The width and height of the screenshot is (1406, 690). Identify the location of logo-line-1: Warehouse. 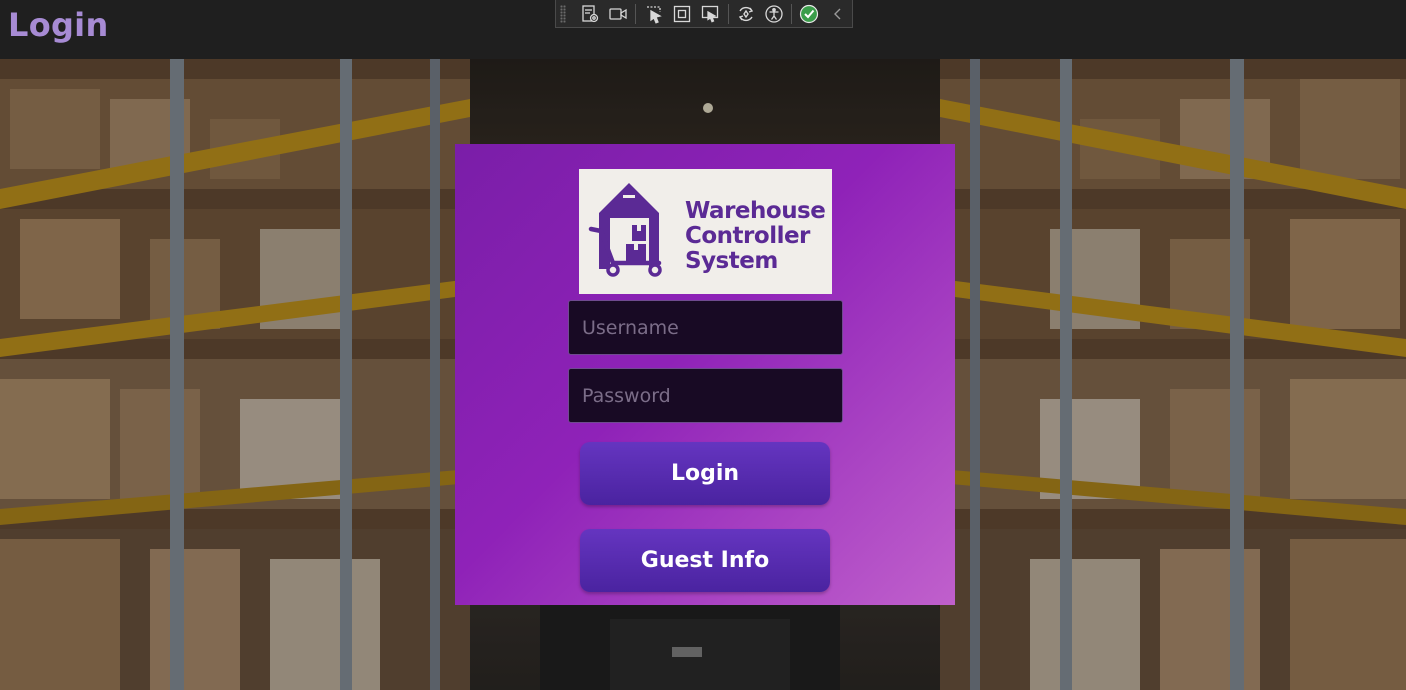
(755, 211).